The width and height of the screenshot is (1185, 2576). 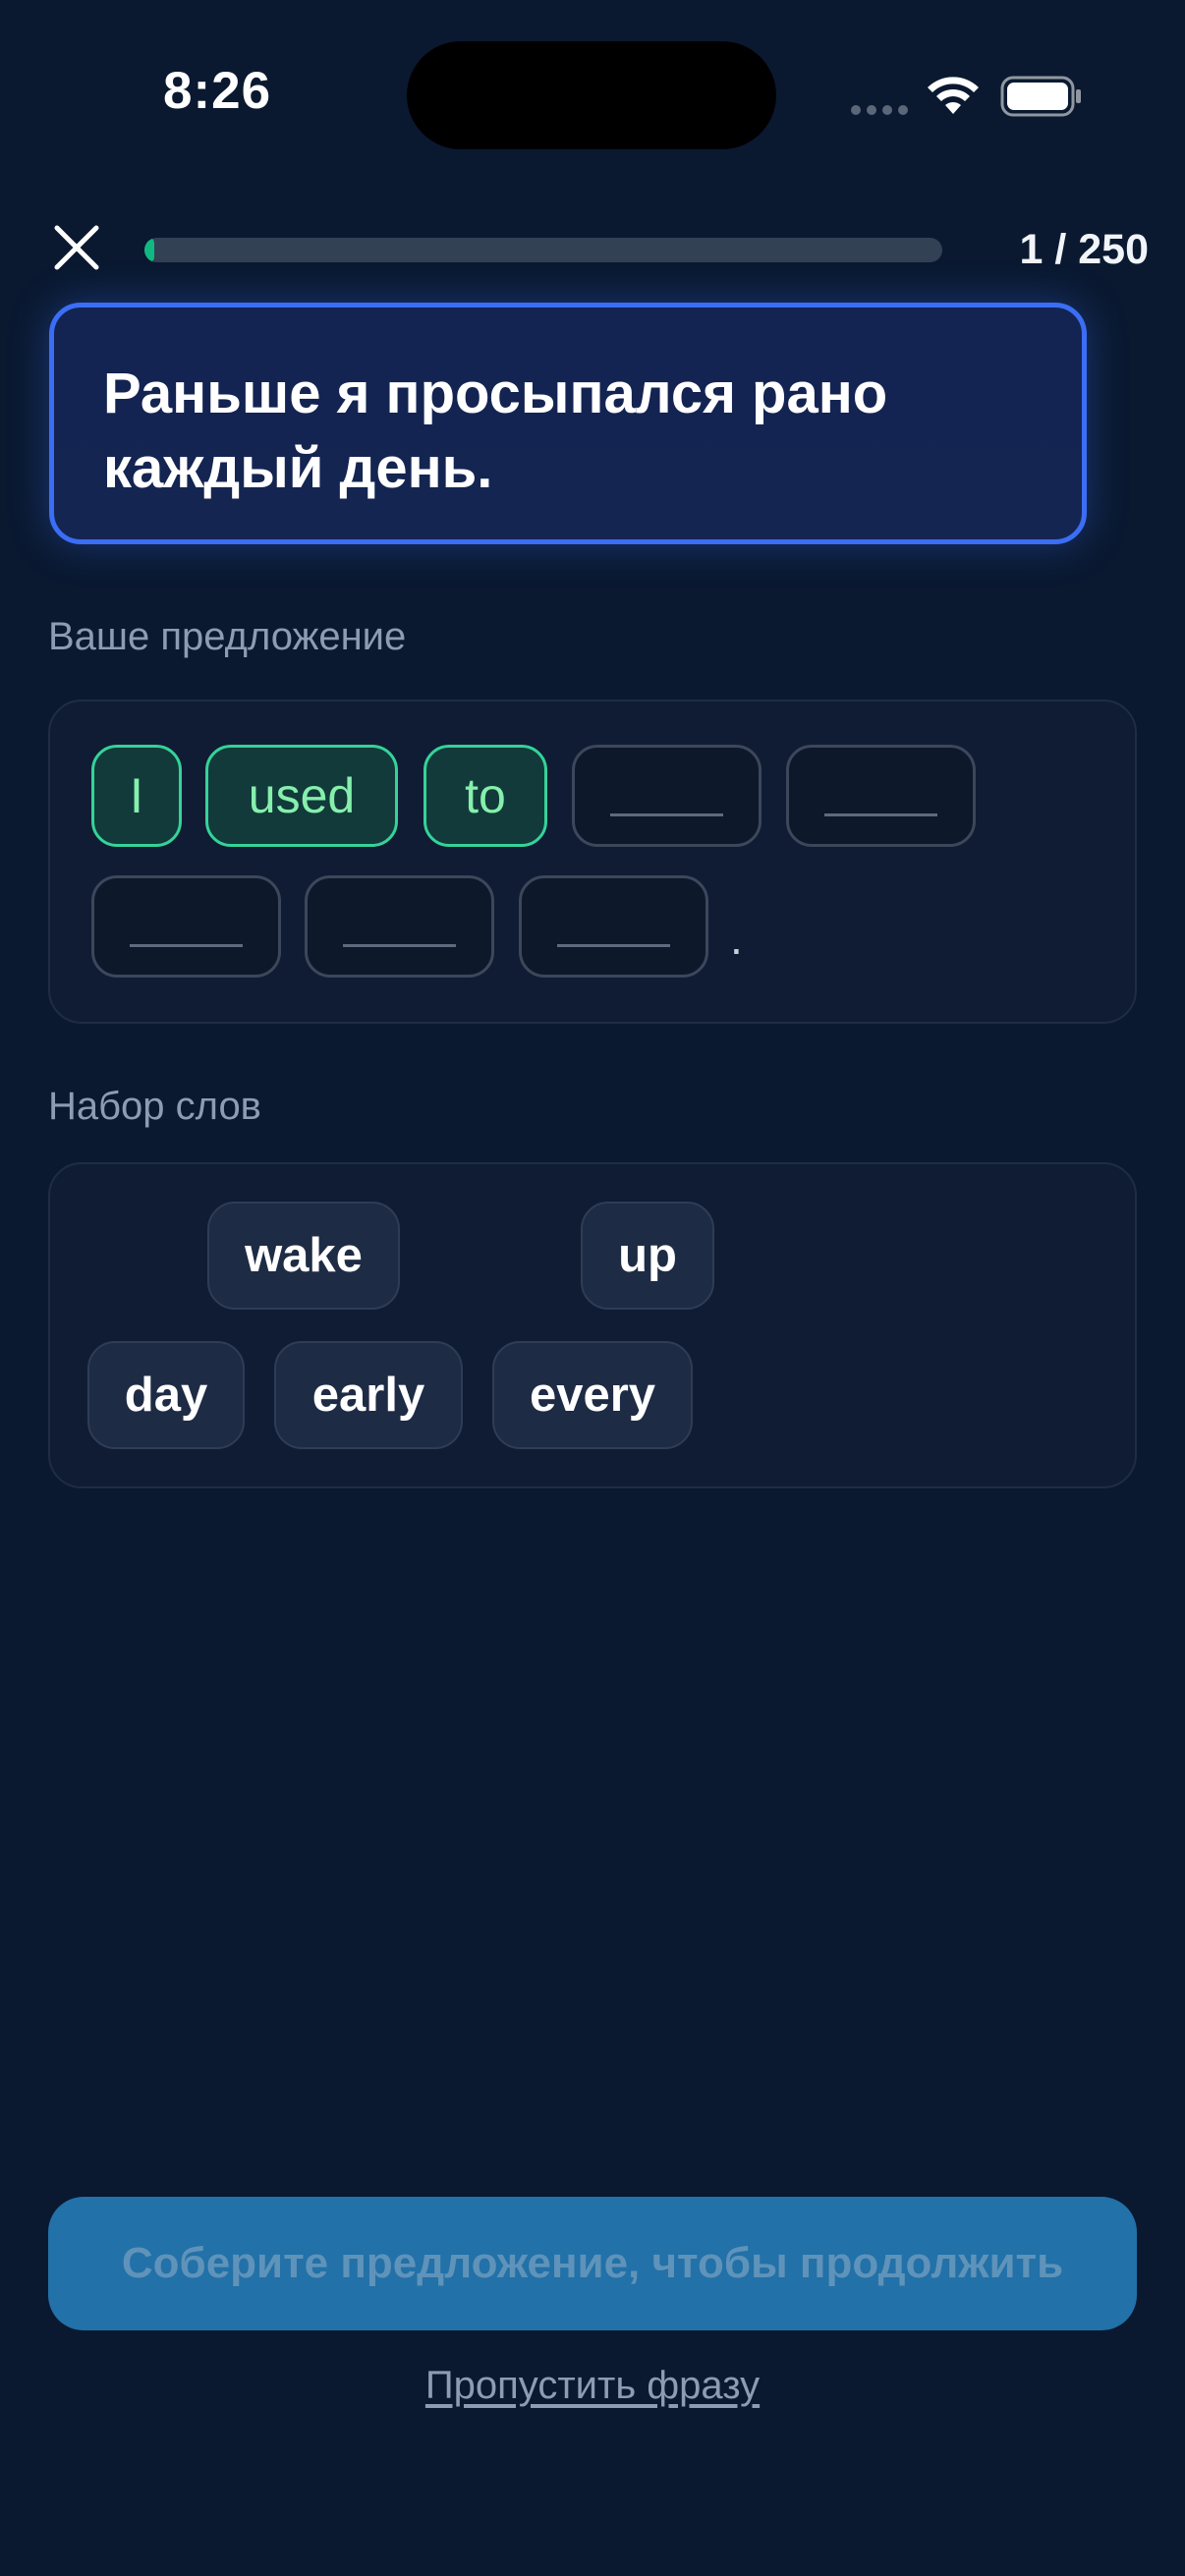 I want to click on progress-bar, so click(x=543, y=250).